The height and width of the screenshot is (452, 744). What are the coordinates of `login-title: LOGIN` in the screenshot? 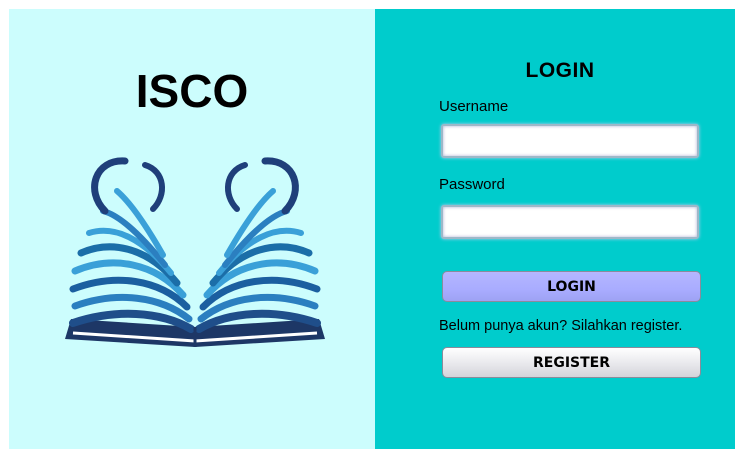 It's located at (560, 70).